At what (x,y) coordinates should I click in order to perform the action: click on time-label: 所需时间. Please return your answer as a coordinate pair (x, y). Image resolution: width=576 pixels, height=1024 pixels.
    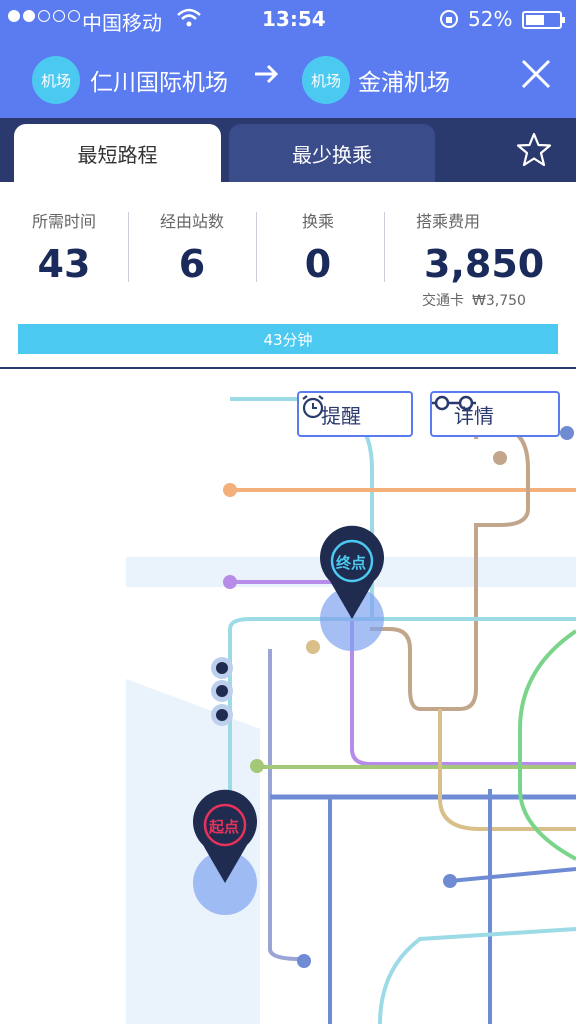
    Looking at the image, I should click on (63, 221).